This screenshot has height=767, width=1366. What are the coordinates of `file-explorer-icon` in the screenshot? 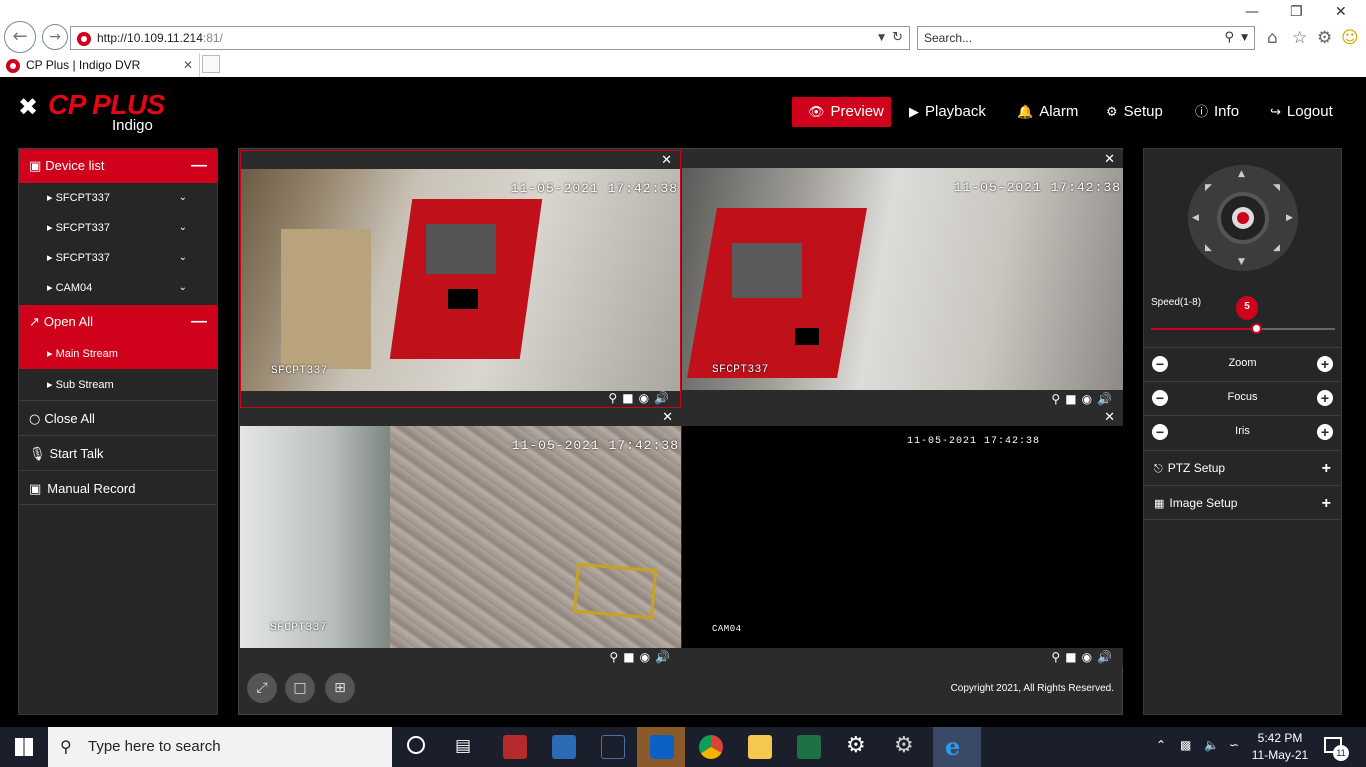 It's located at (760, 747).